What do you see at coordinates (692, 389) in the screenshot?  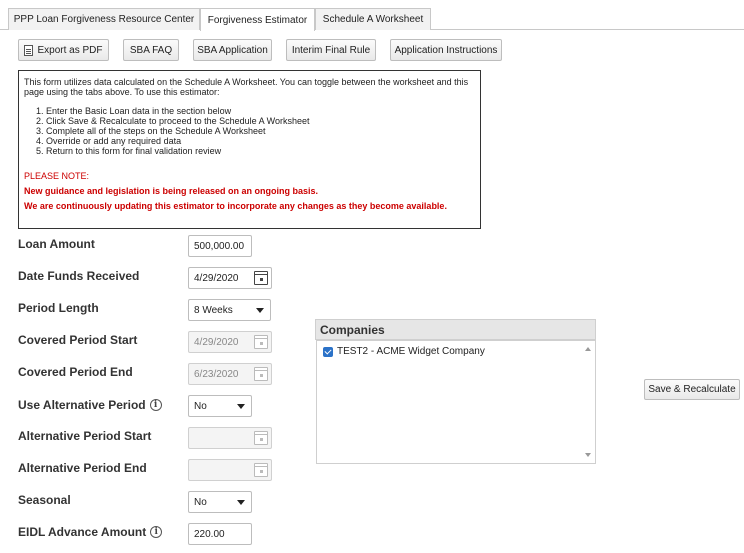 I see `save-recalculate-button: Save & Recalculate` at bounding box center [692, 389].